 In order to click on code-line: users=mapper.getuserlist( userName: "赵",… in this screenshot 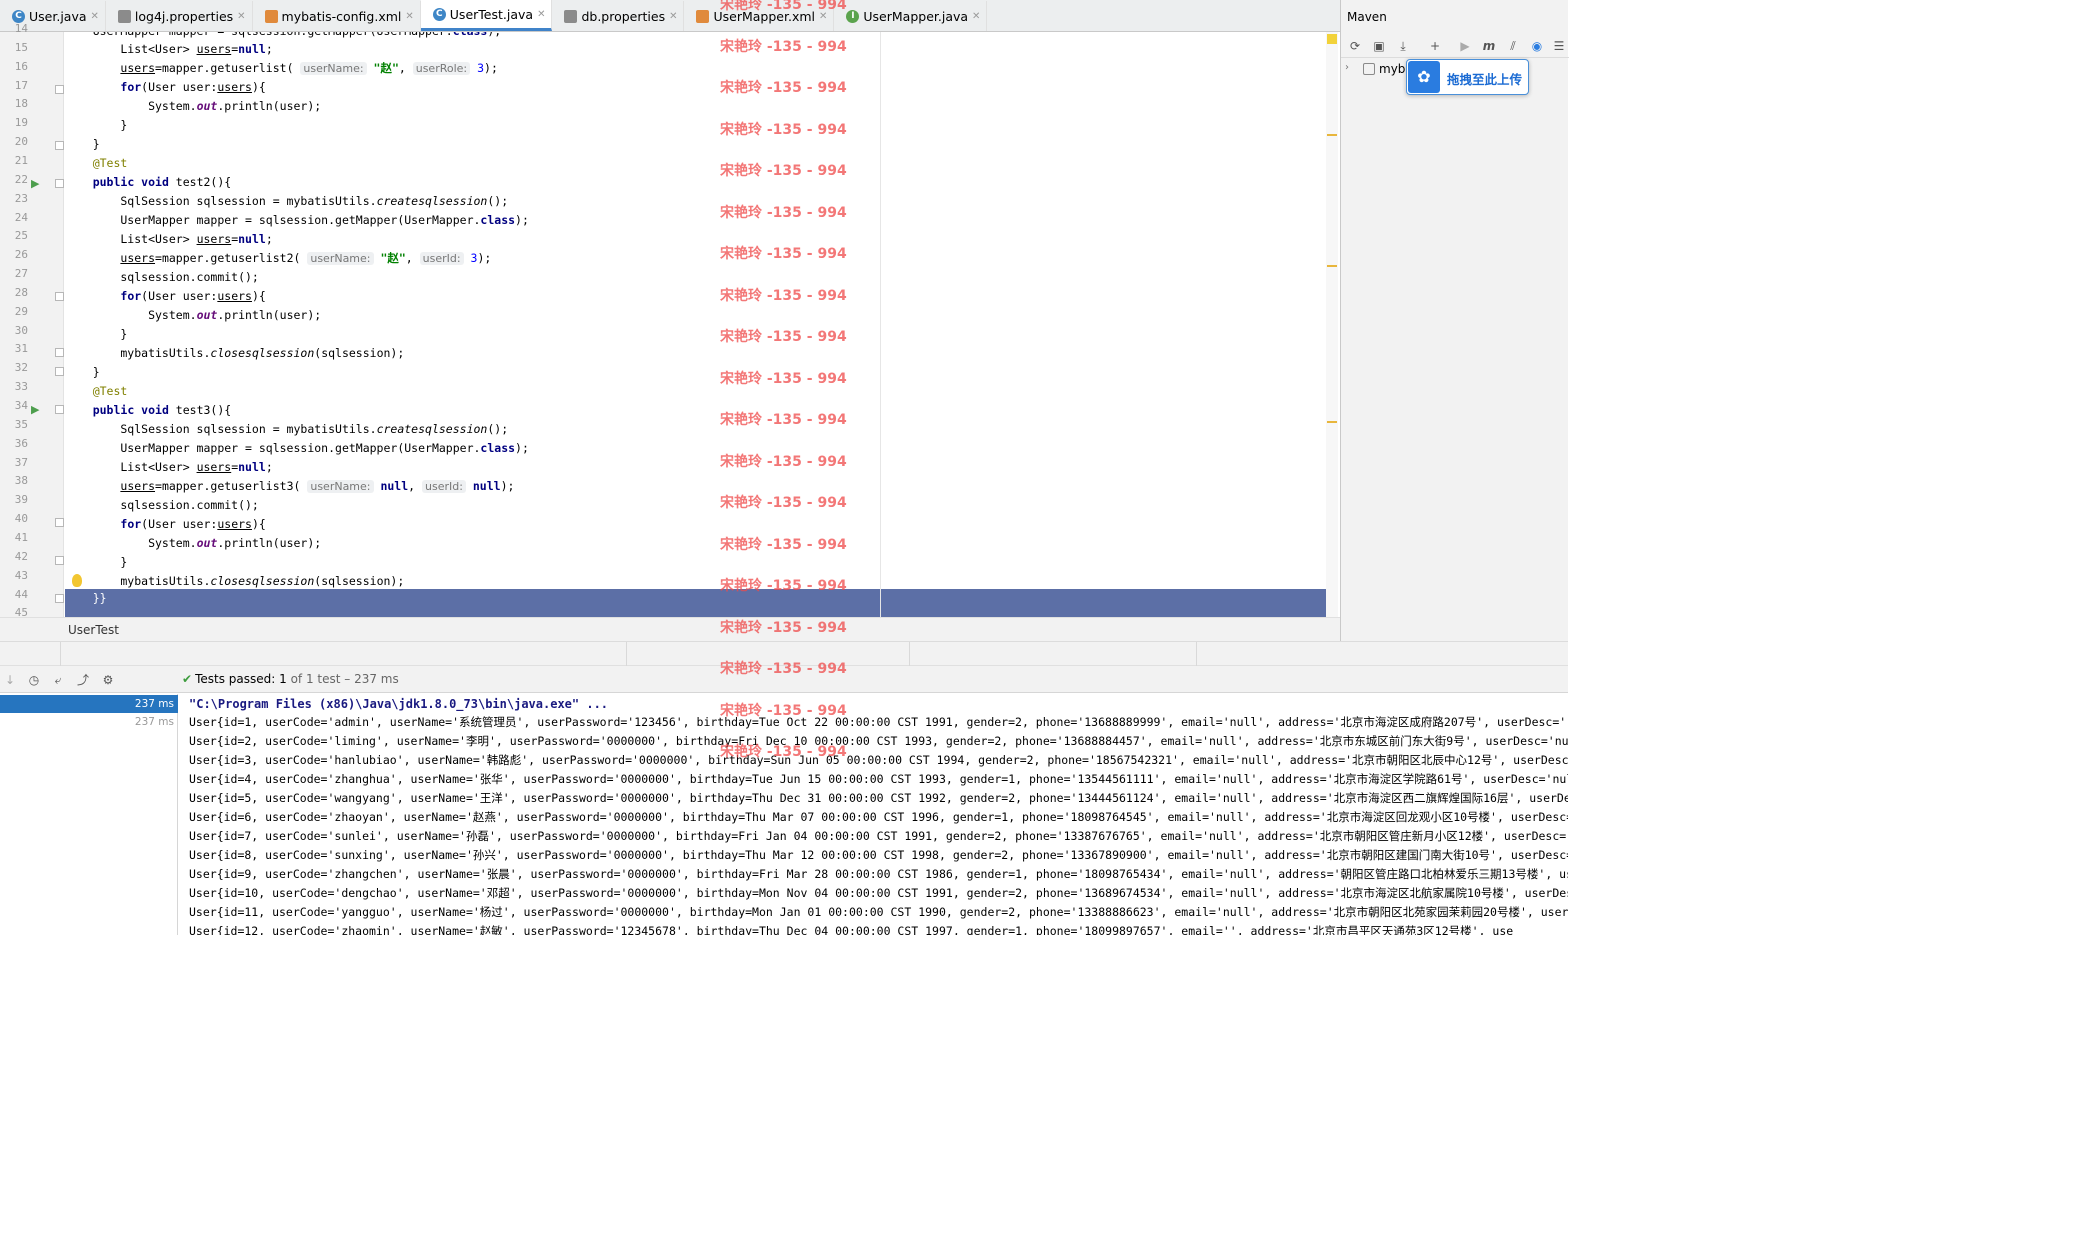, I will do `click(309, 68)`.